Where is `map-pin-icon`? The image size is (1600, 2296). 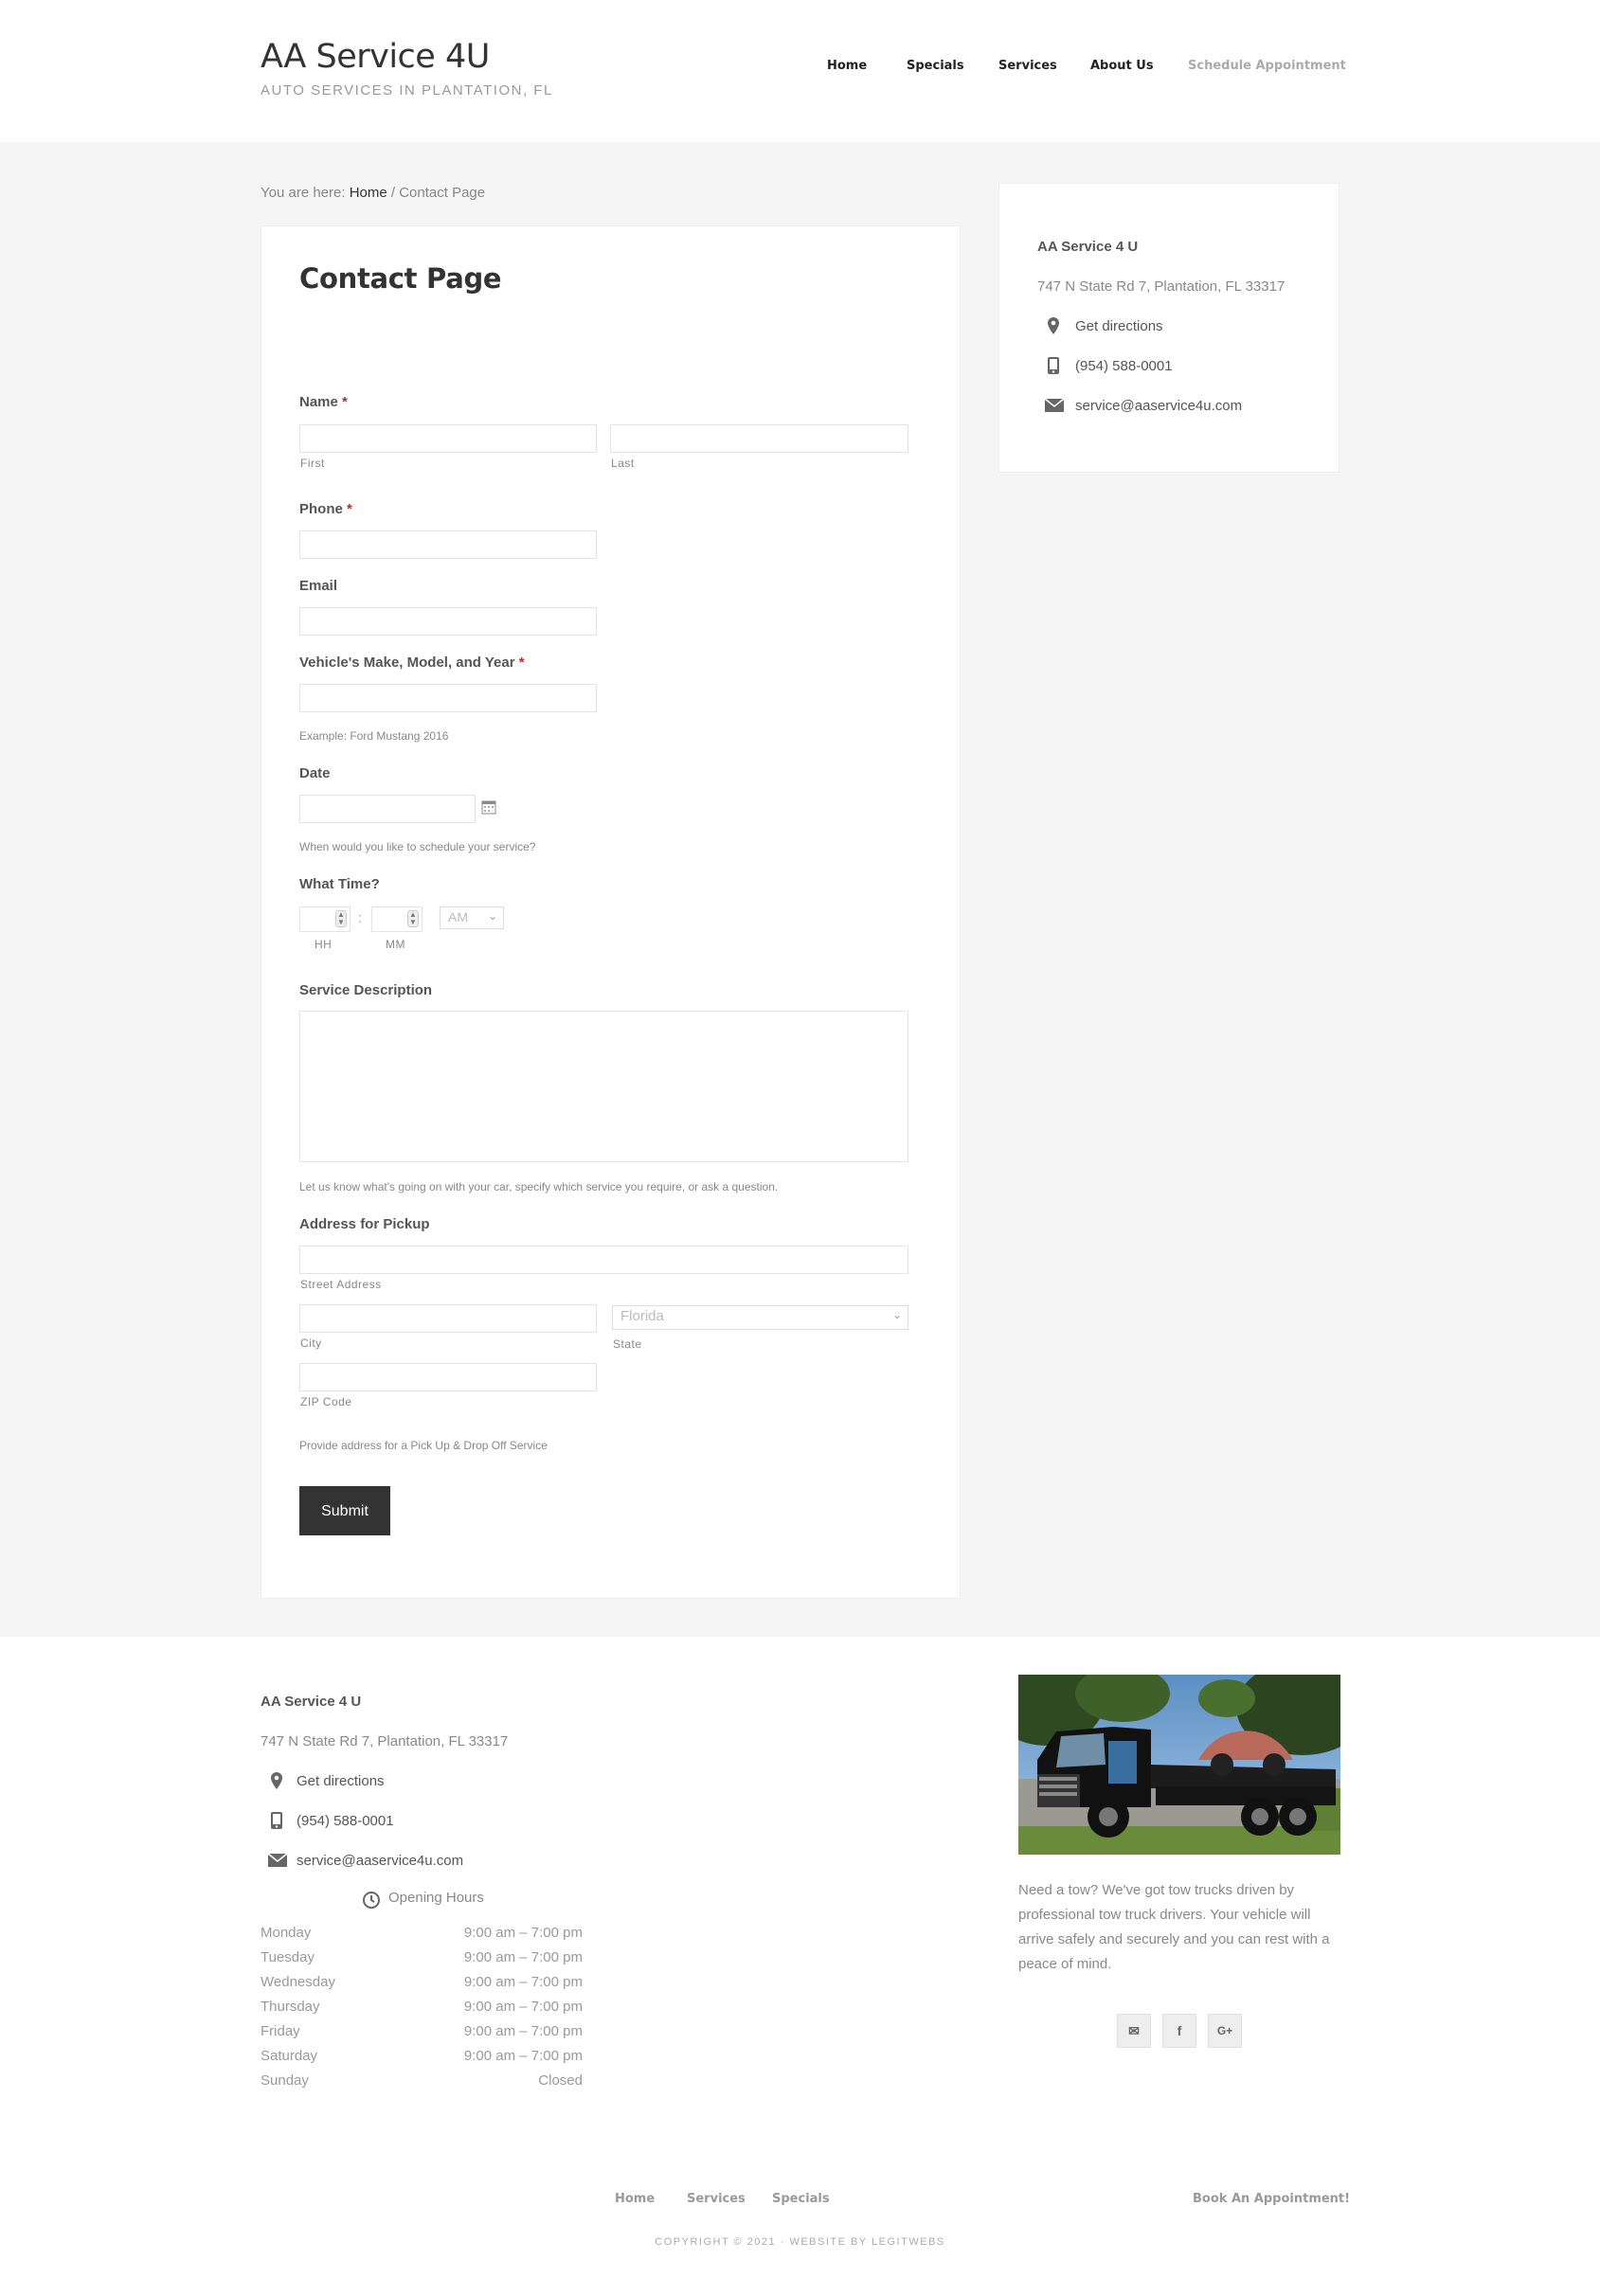
map-pin-icon is located at coordinates (1054, 325).